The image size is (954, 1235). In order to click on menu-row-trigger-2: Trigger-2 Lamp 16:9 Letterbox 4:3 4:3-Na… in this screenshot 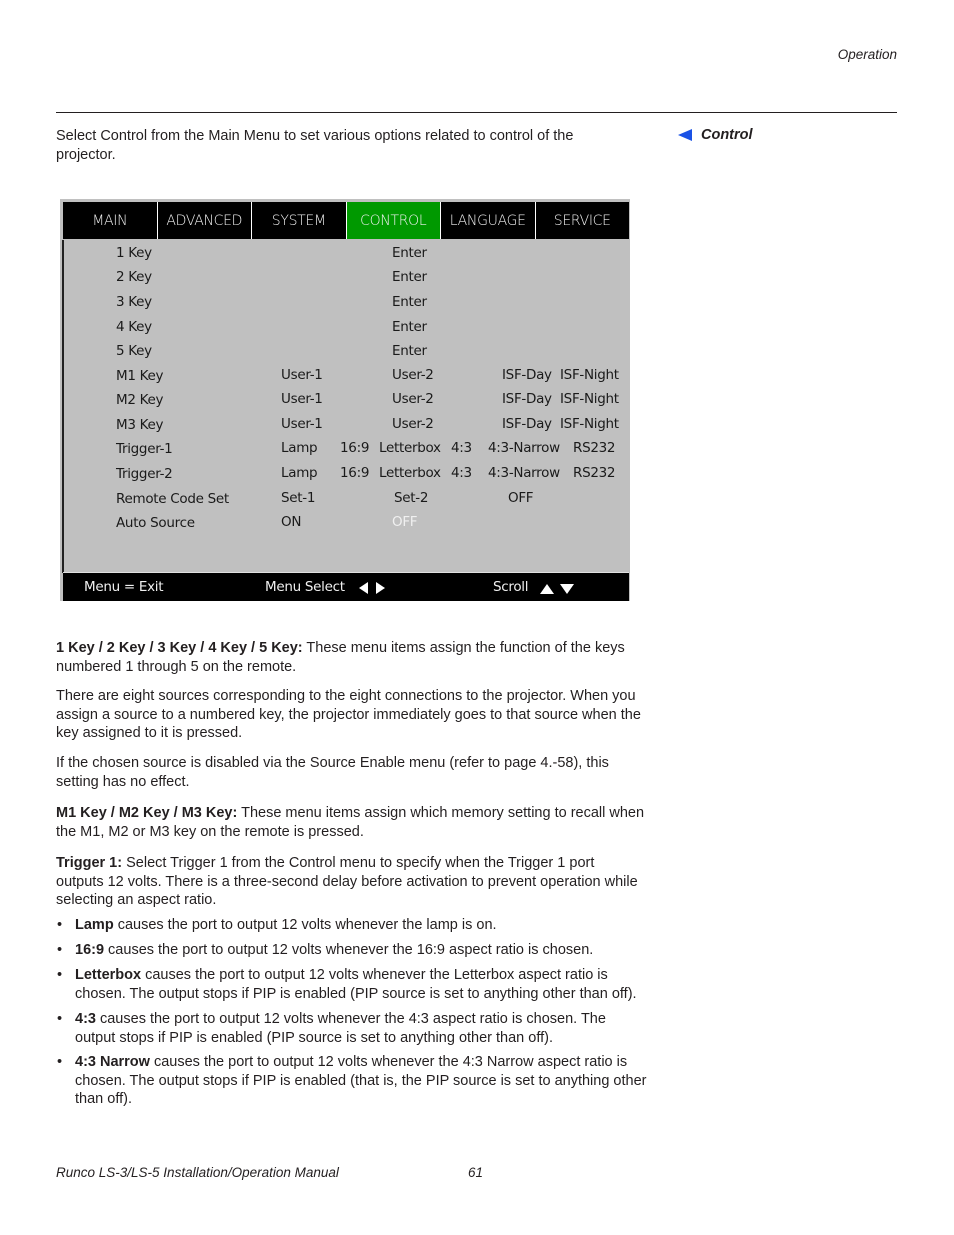, I will do `click(346, 475)`.